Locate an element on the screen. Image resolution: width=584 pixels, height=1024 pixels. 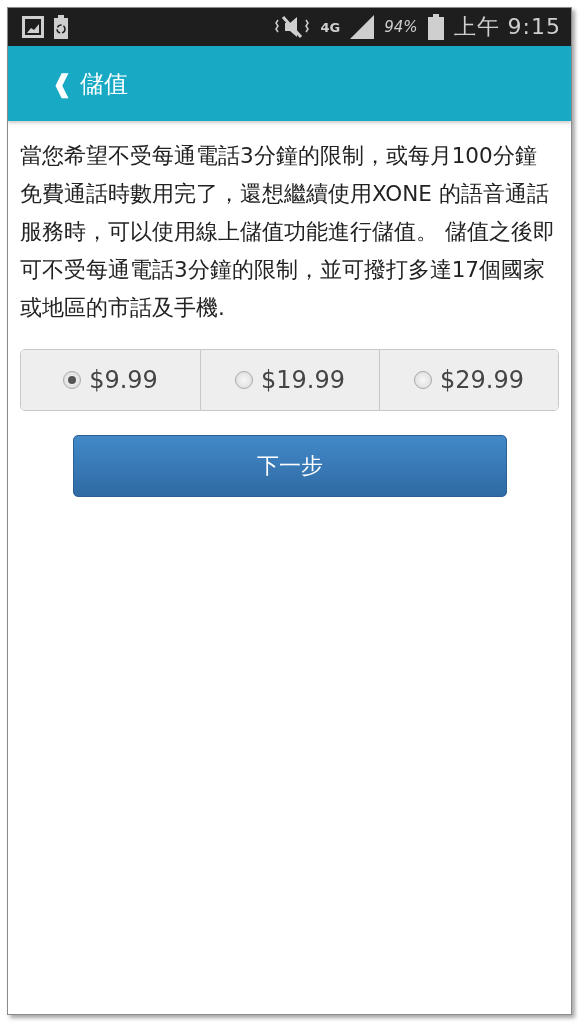
price-option: $19.99 is located at coordinates (289, 380).